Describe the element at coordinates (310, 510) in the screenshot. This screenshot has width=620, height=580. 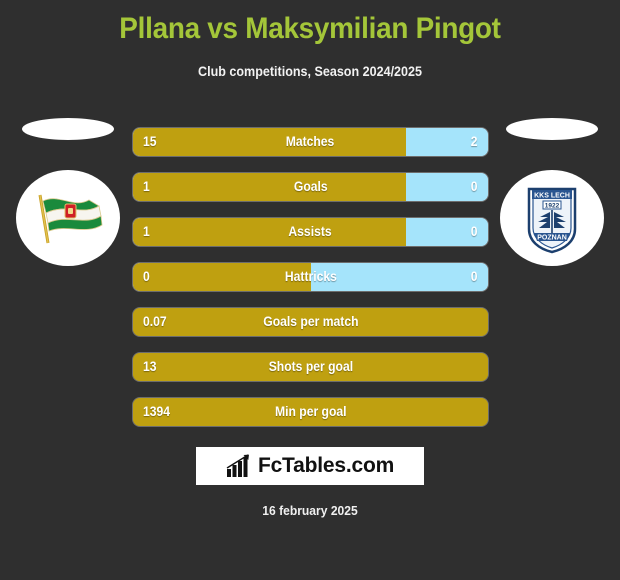
I see `footer-date: 16 february 2025` at that location.